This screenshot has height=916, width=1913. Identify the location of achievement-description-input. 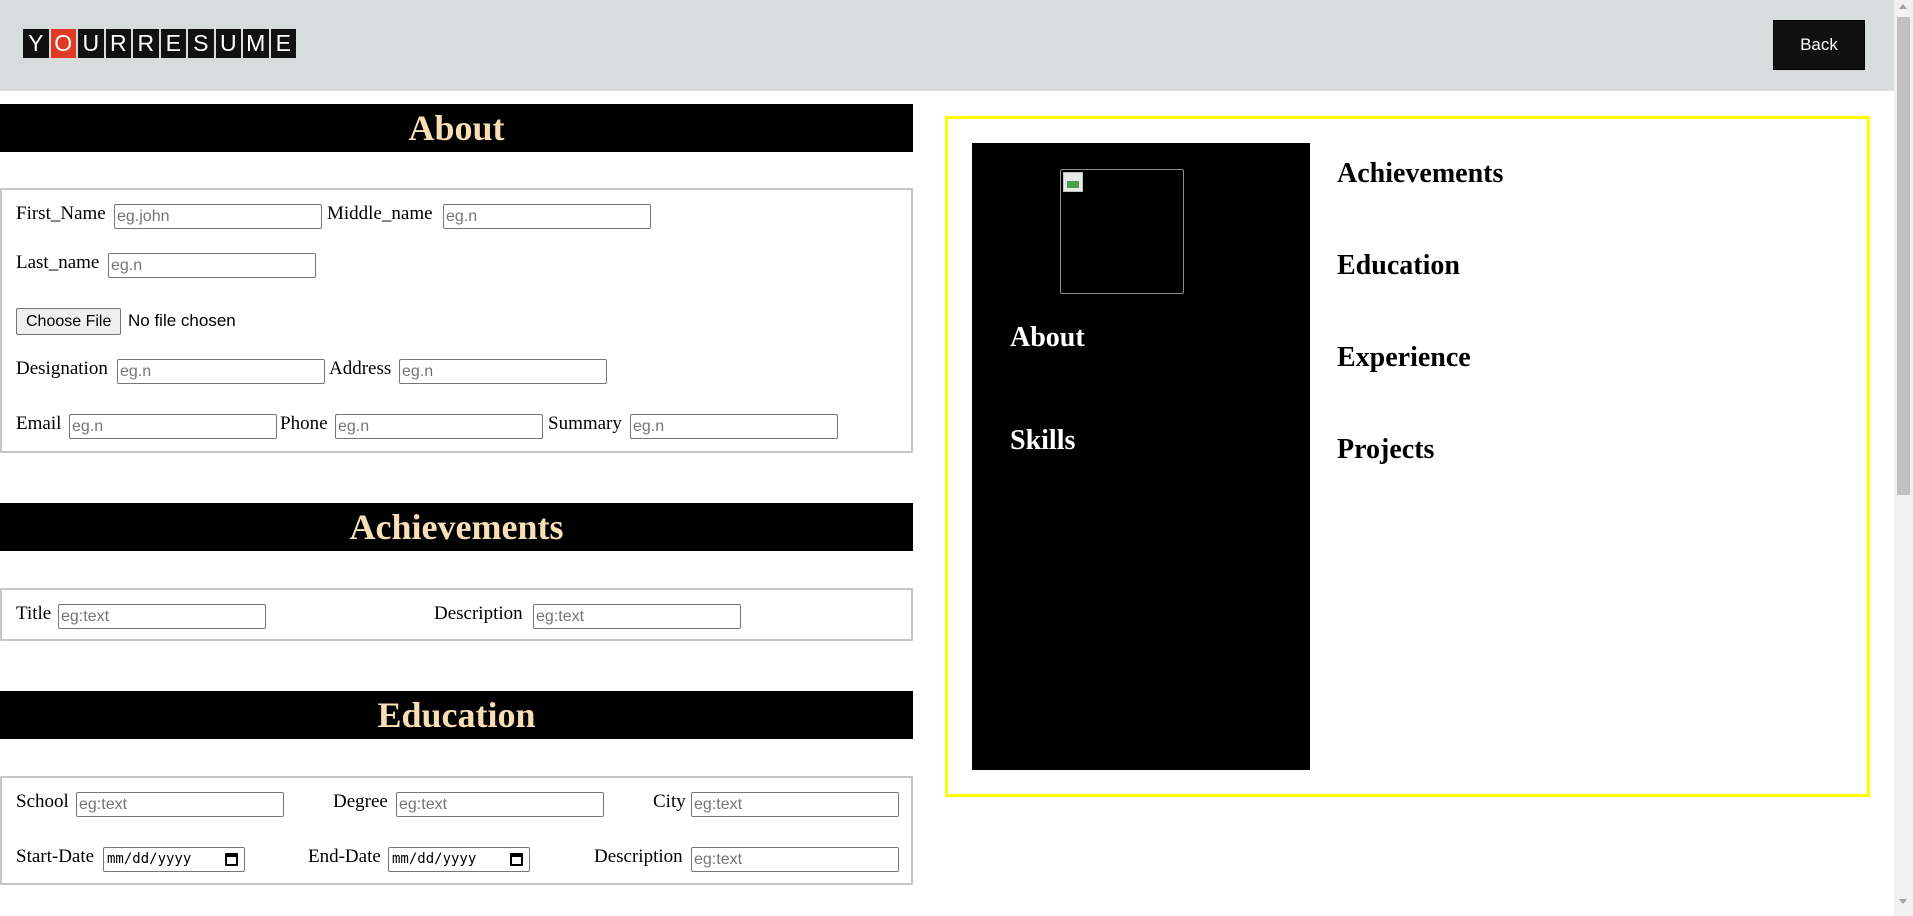
(637, 616).